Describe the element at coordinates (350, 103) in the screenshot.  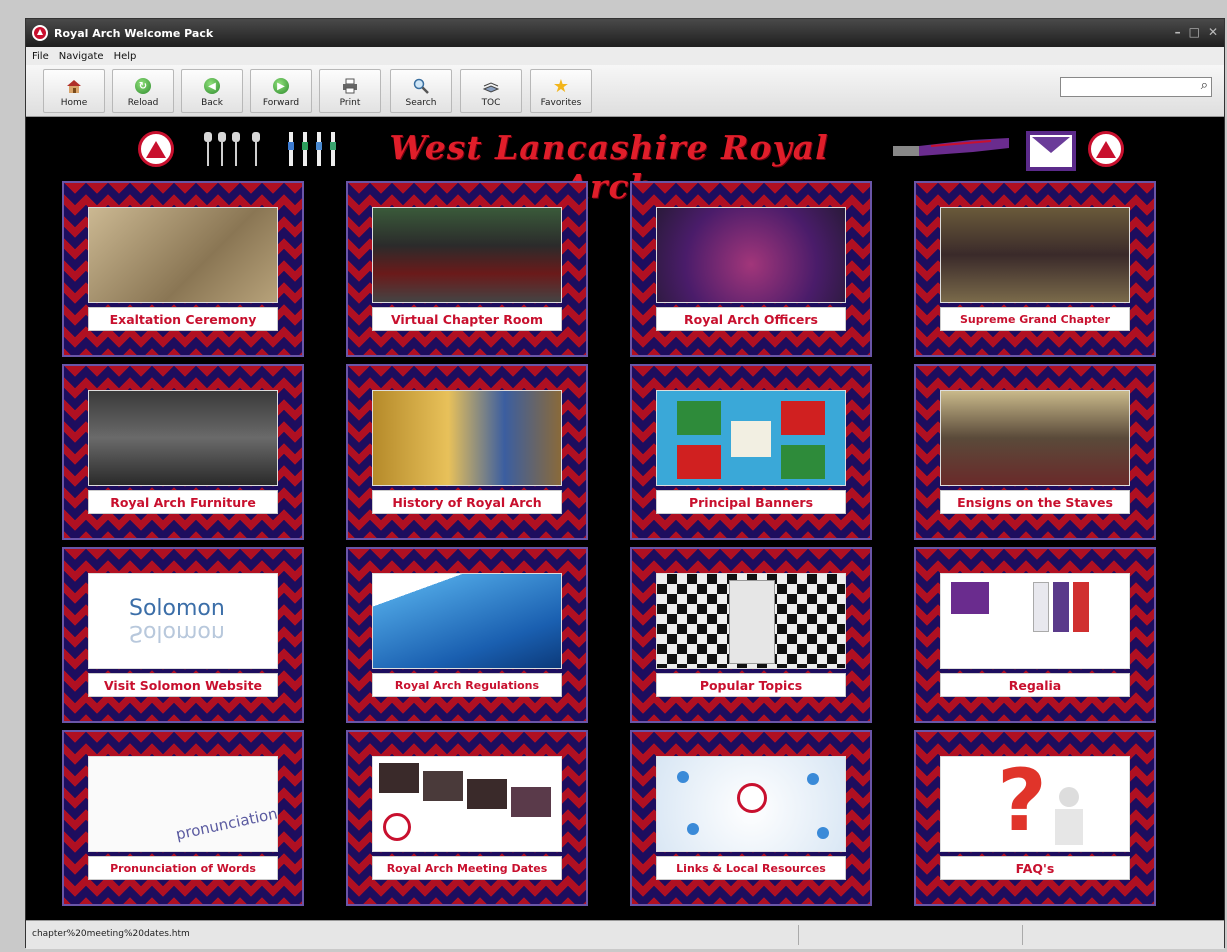
I see `print-label: Print` at that location.